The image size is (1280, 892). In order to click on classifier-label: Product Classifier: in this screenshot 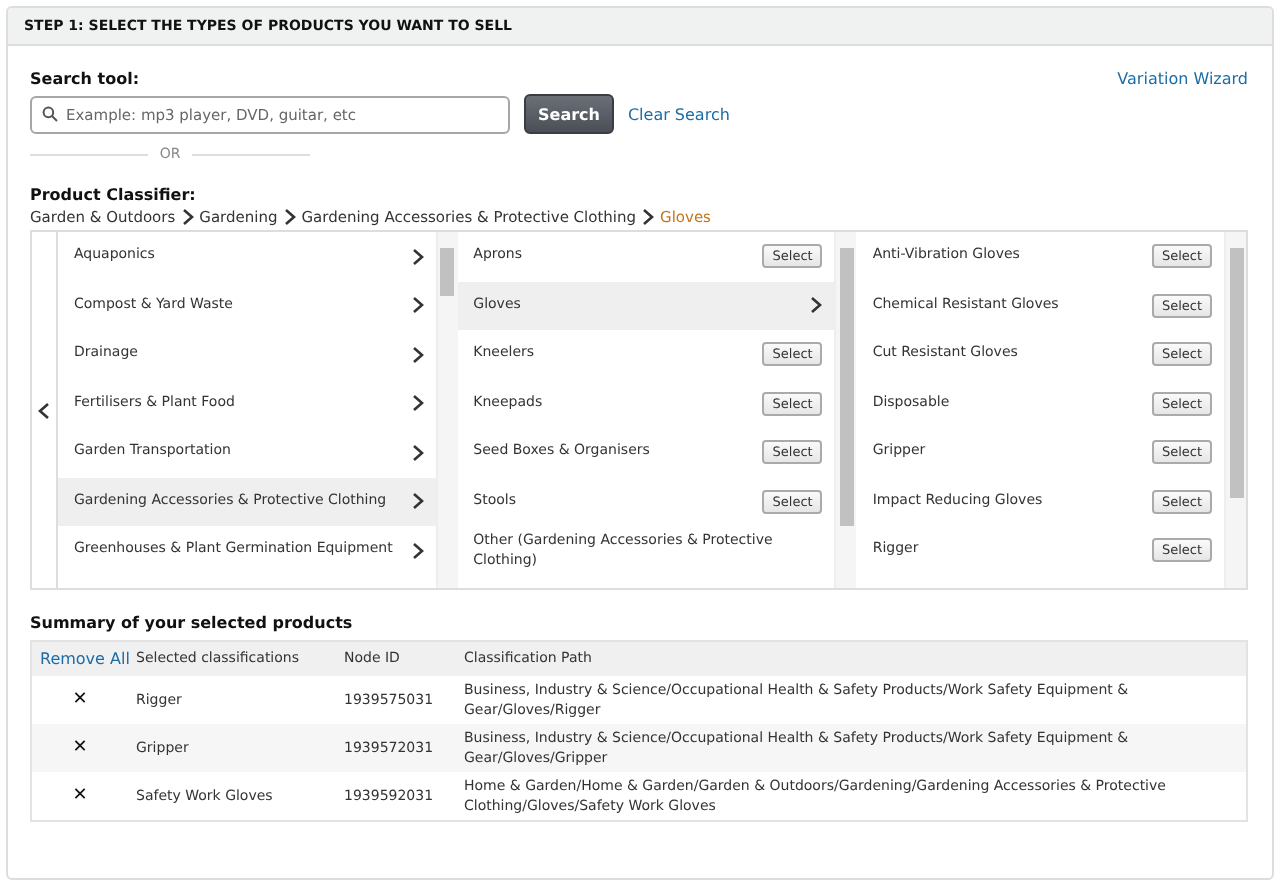, I will do `click(114, 195)`.